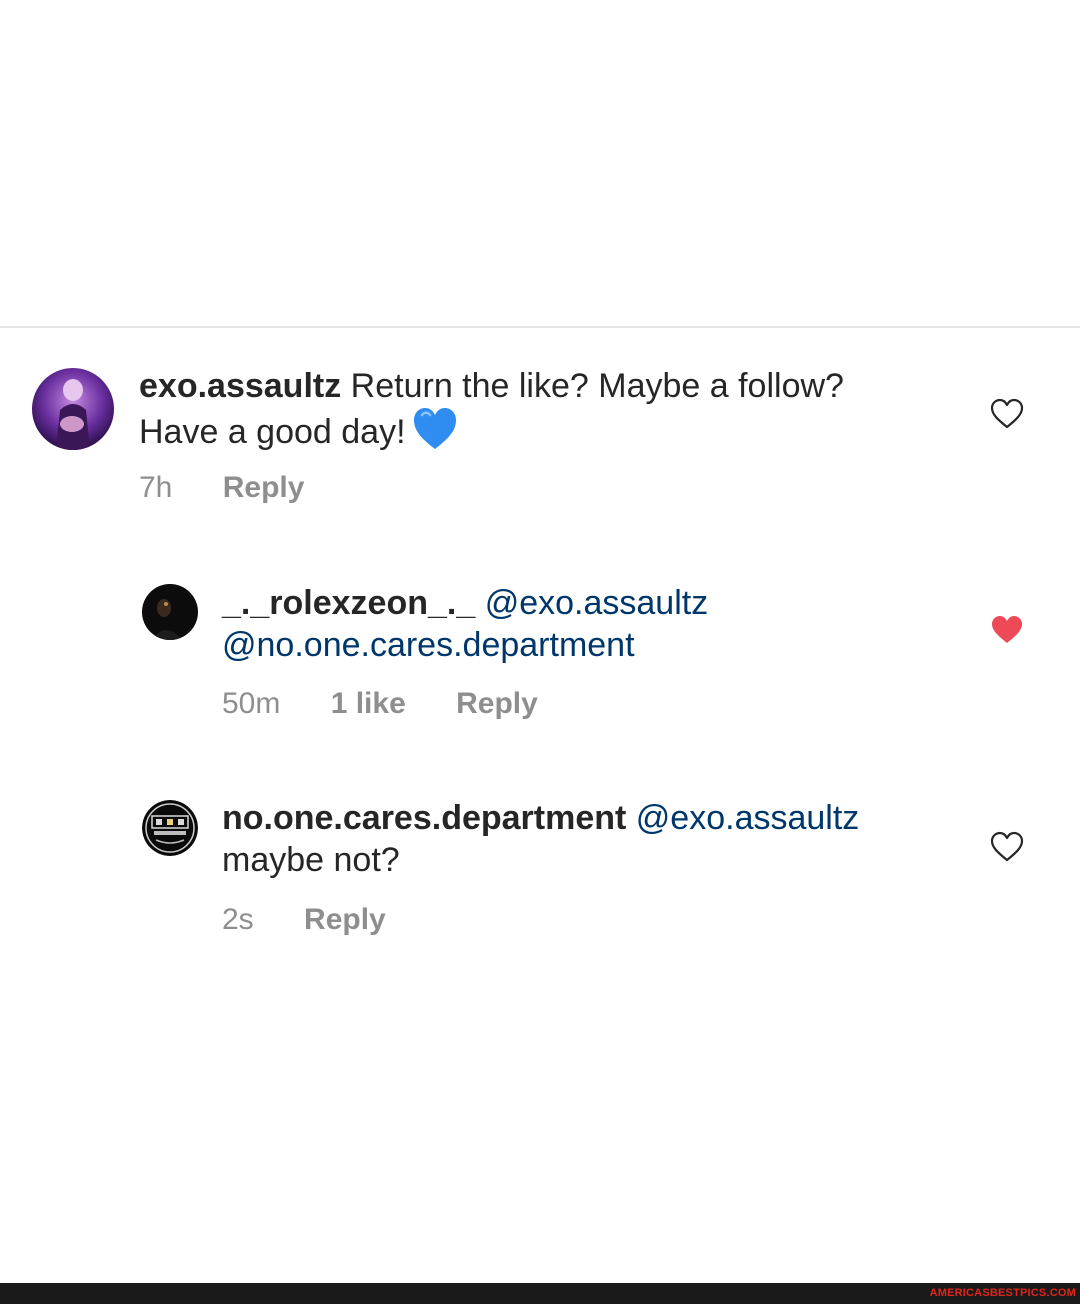 Image resolution: width=1080 pixels, height=1304 pixels. I want to click on comment-body: Have a good day!, so click(272, 432).